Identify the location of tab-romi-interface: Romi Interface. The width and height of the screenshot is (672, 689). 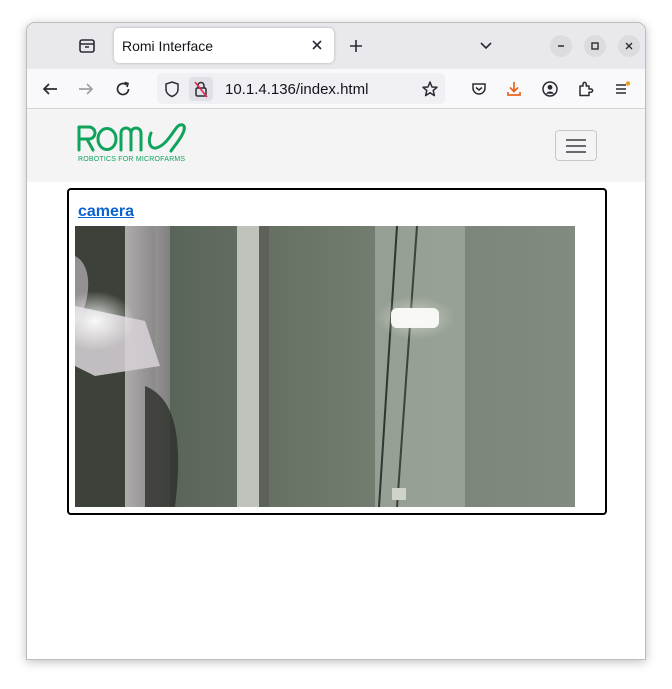
(224, 45).